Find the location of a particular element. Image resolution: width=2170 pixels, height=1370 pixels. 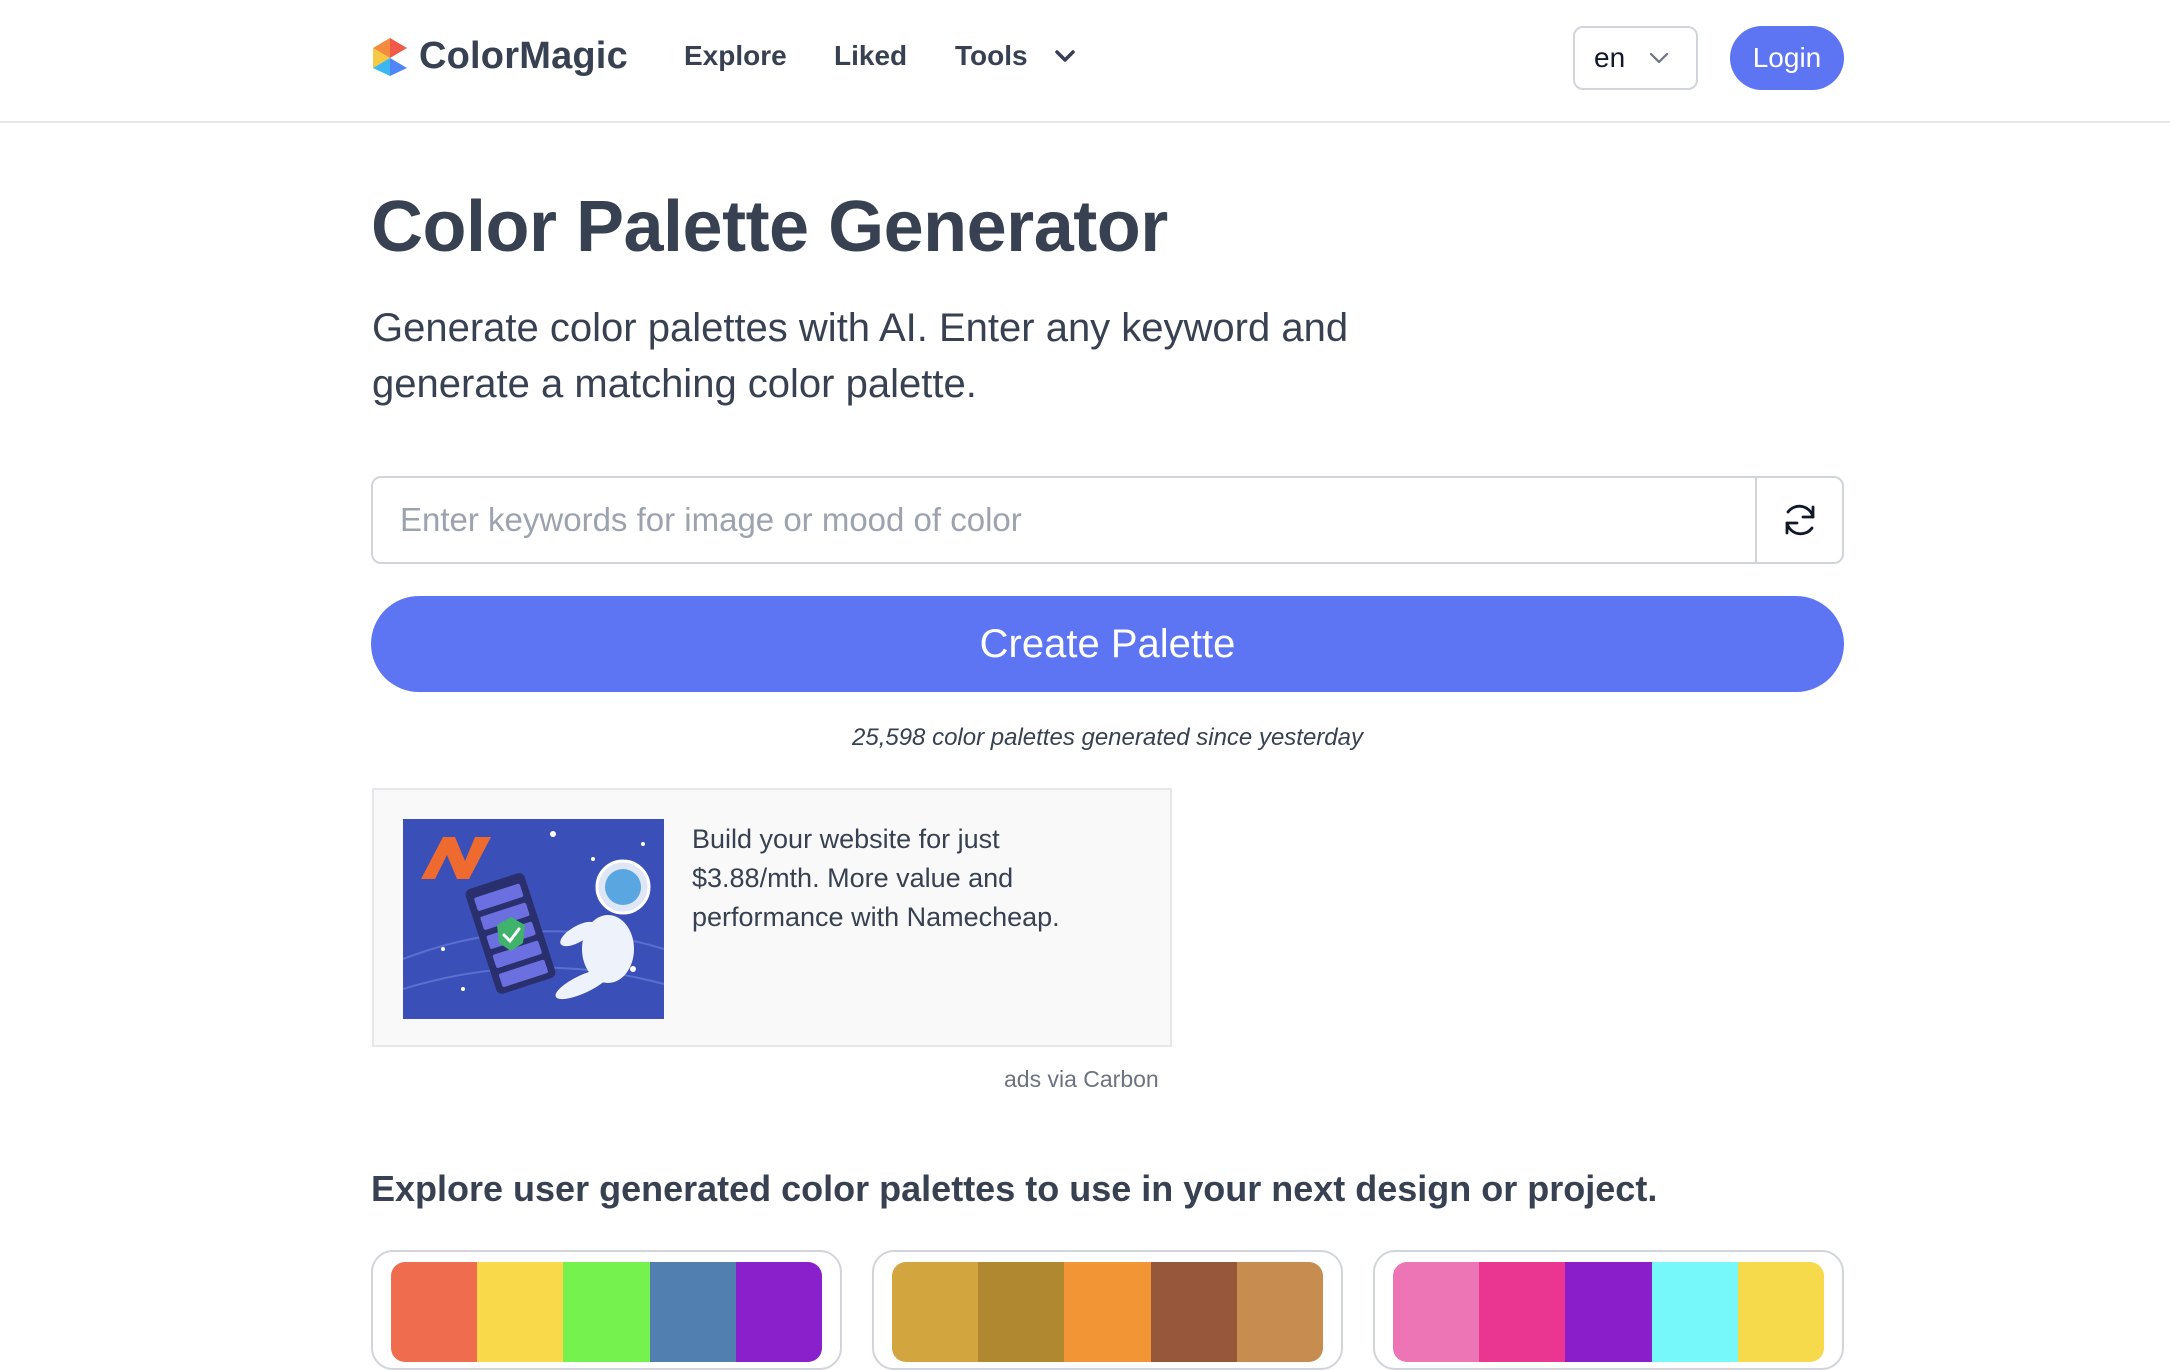

ad-image is located at coordinates (533, 919).